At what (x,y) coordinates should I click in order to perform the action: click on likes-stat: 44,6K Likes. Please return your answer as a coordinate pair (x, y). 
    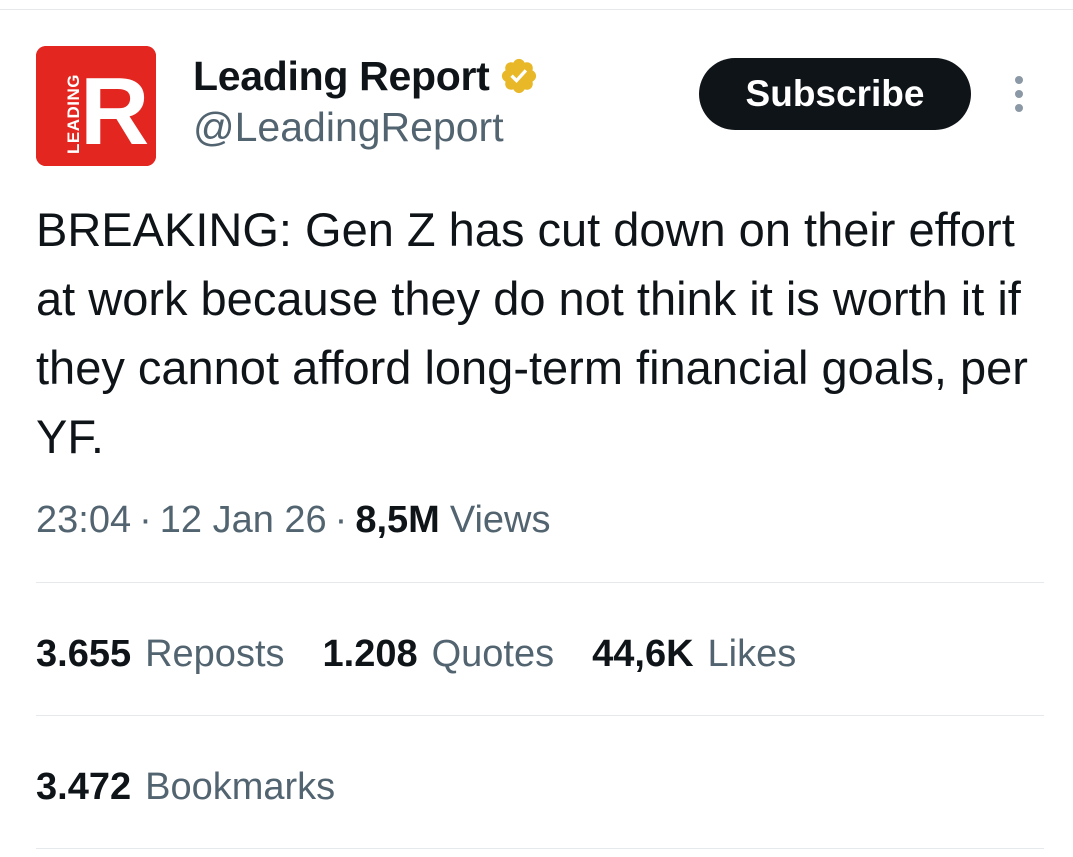
    Looking at the image, I should click on (694, 654).